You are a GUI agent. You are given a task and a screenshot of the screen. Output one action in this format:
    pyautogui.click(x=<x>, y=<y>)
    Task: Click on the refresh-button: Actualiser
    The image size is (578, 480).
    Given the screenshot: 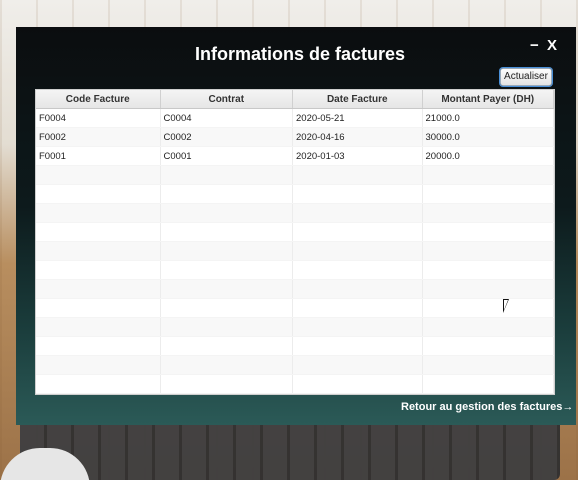 What is the action you would take?
    pyautogui.click(x=526, y=77)
    